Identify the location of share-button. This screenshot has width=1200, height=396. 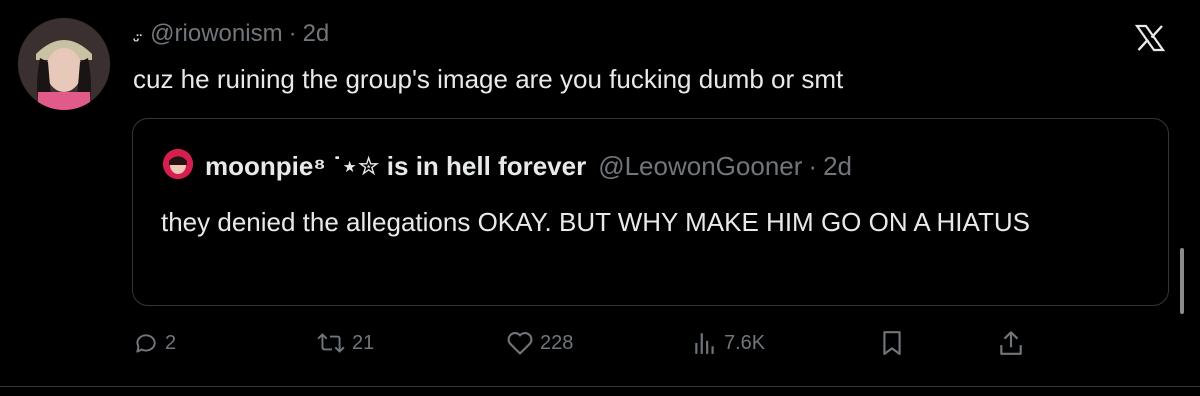
(1014, 343).